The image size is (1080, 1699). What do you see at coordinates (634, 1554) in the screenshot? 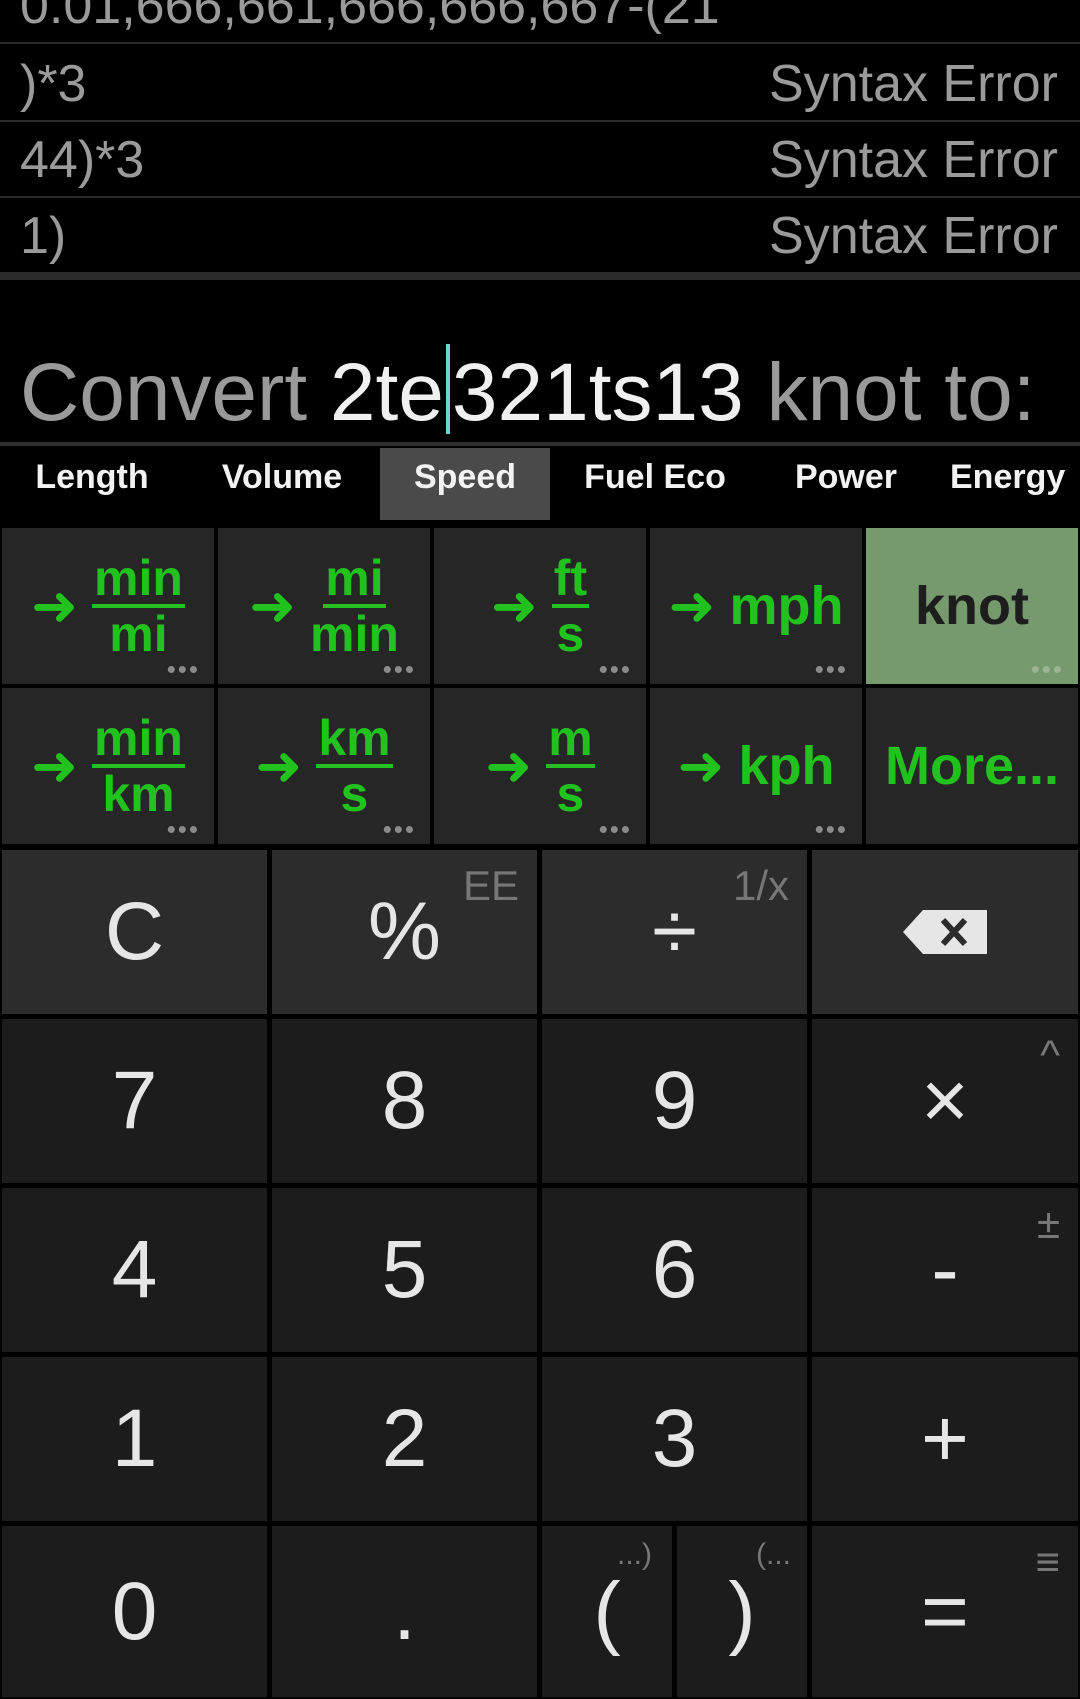
I see `close-paren-secondary-label: ...)` at bounding box center [634, 1554].